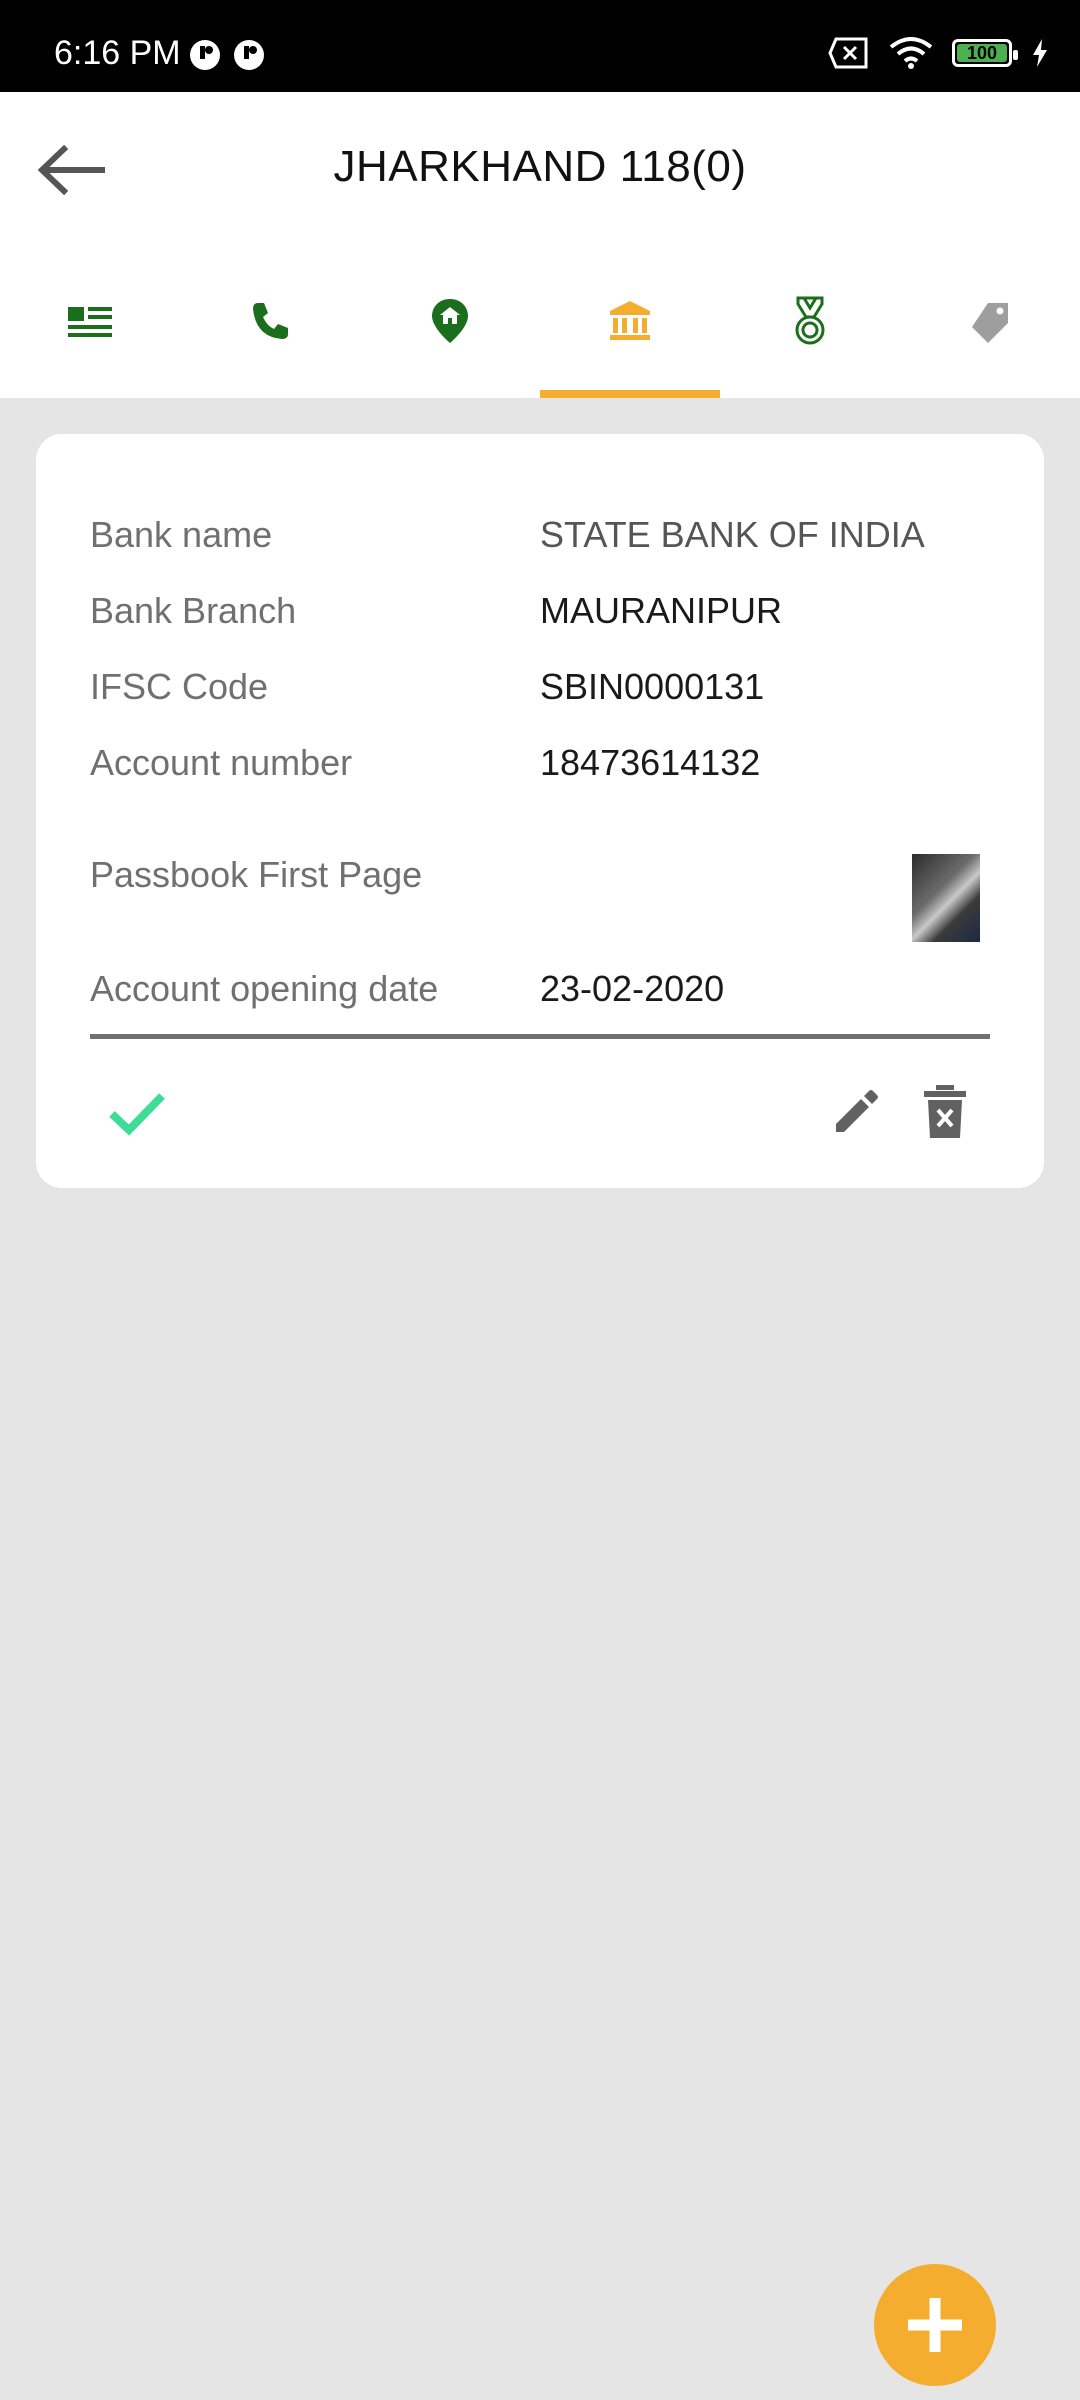  Describe the element at coordinates (652, 686) in the screenshot. I see `ifsc-value: SBIN0000131` at that location.